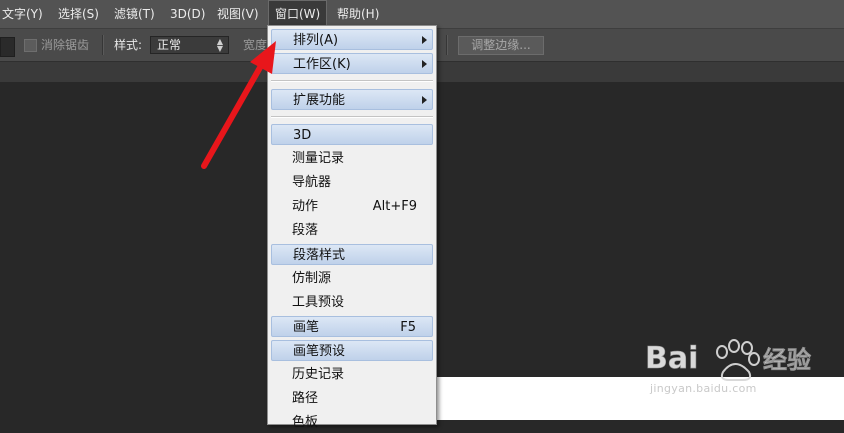  Describe the element at coordinates (671, 358) in the screenshot. I see `svg-text: Bai` at that location.